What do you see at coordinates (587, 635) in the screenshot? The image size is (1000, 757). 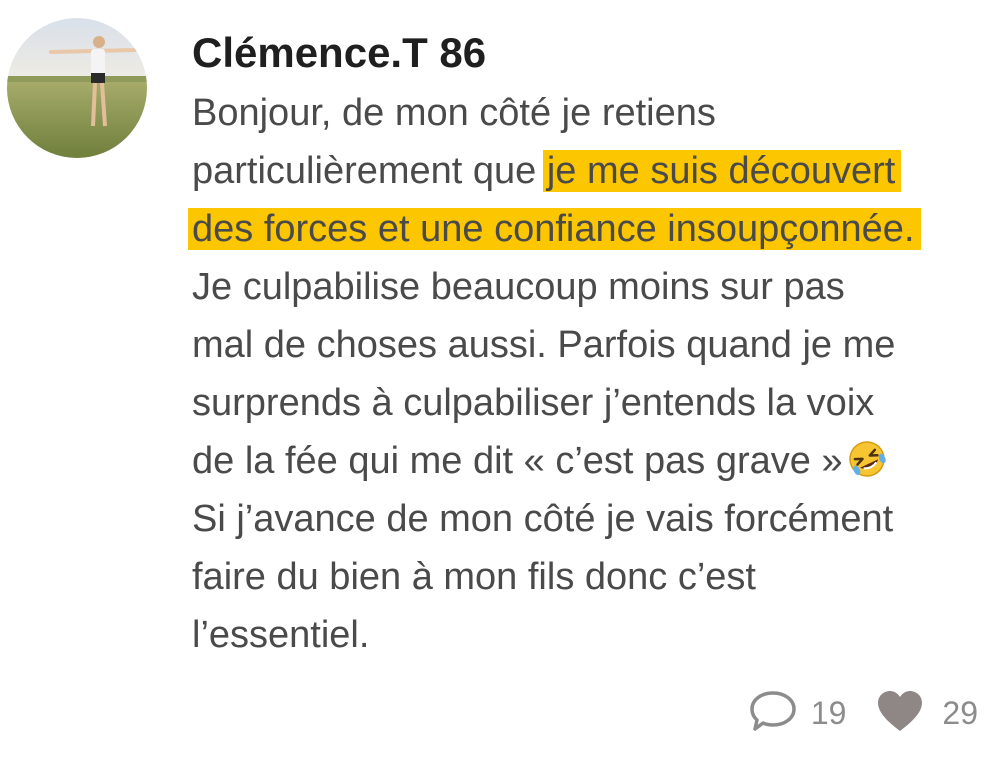 I see `comment-line: l’essentiel.` at bounding box center [587, 635].